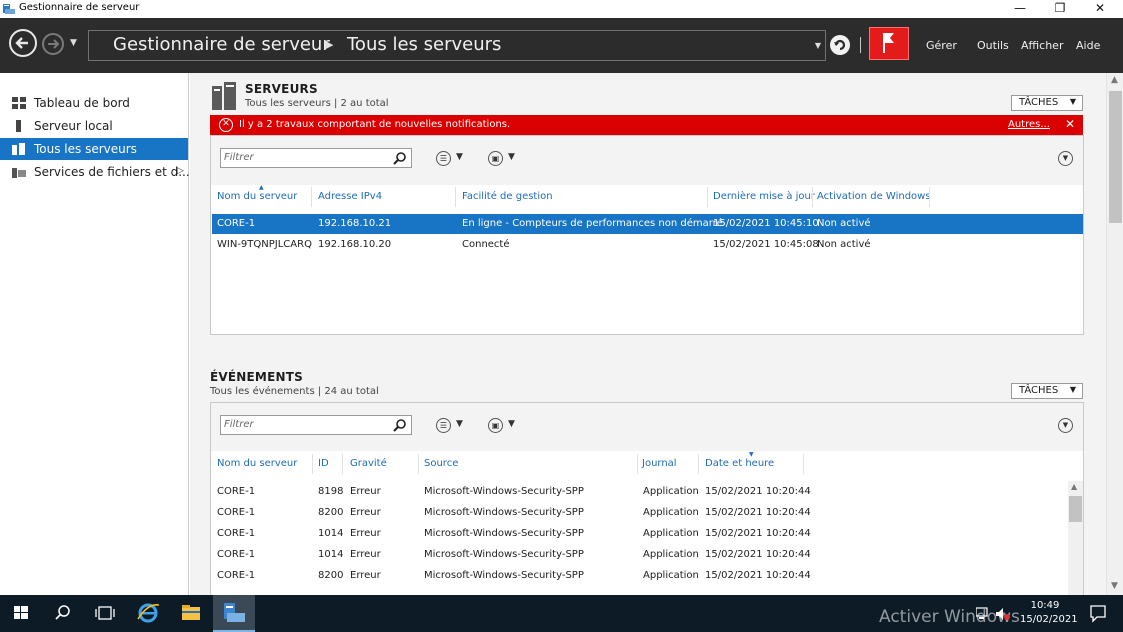 The width and height of the screenshot is (1123, 632). I want to click on list-icon: ☰, so click(443, 425).